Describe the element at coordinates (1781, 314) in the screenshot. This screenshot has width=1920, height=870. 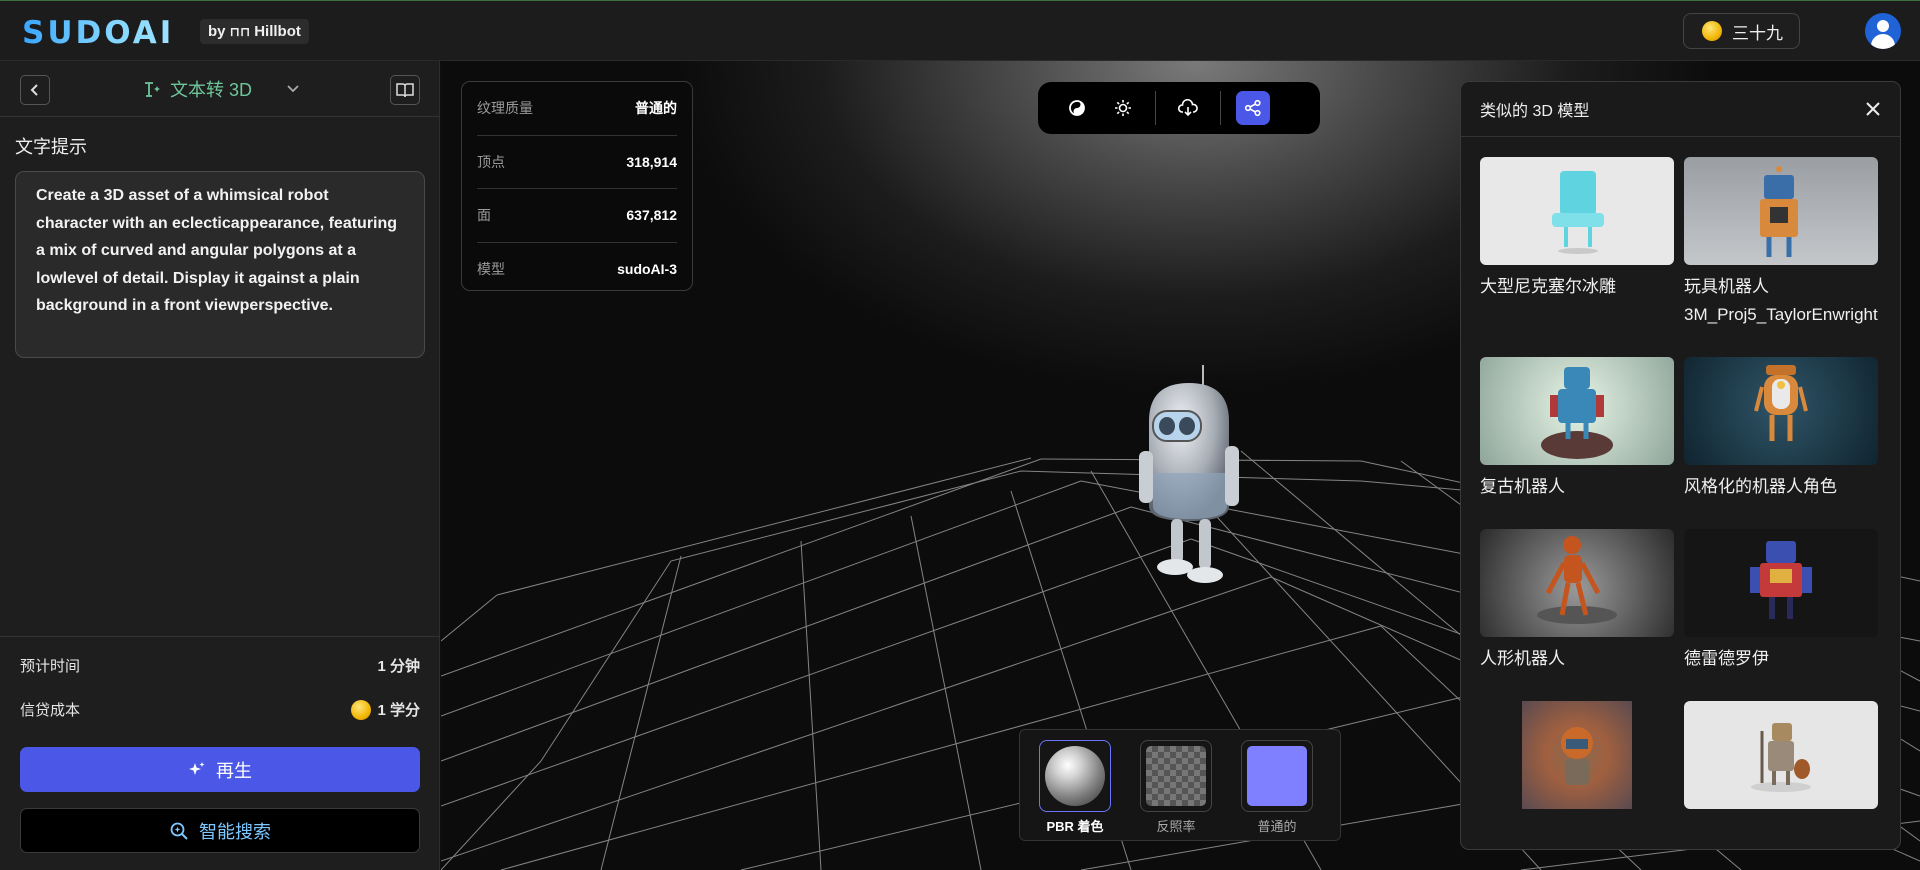
I see `model-subtitle: 3M_Proj5_TaylorEnwright` at that location.